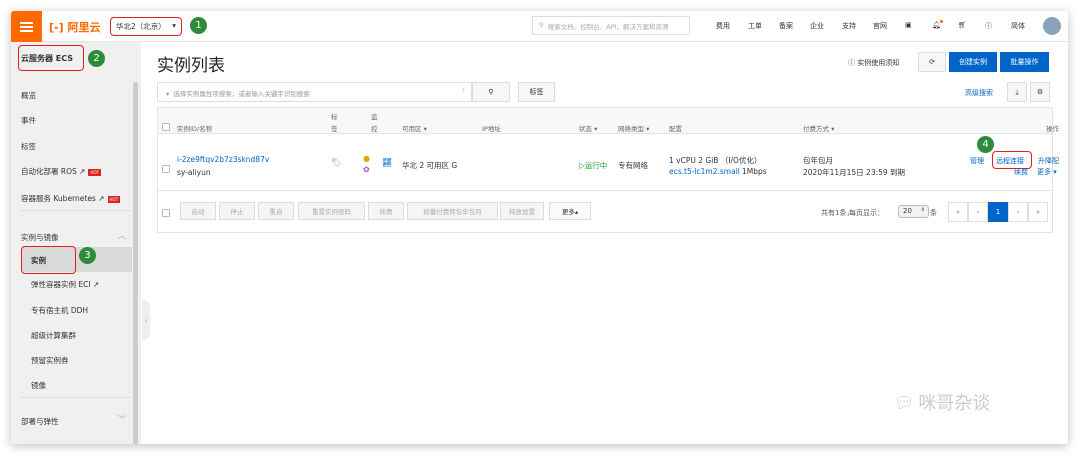 The height and width of the screenshot is (456, 1080). Describe the element at coordinates (491, 129) in the screenshot. I see `col-ip: IP地址` at that location.